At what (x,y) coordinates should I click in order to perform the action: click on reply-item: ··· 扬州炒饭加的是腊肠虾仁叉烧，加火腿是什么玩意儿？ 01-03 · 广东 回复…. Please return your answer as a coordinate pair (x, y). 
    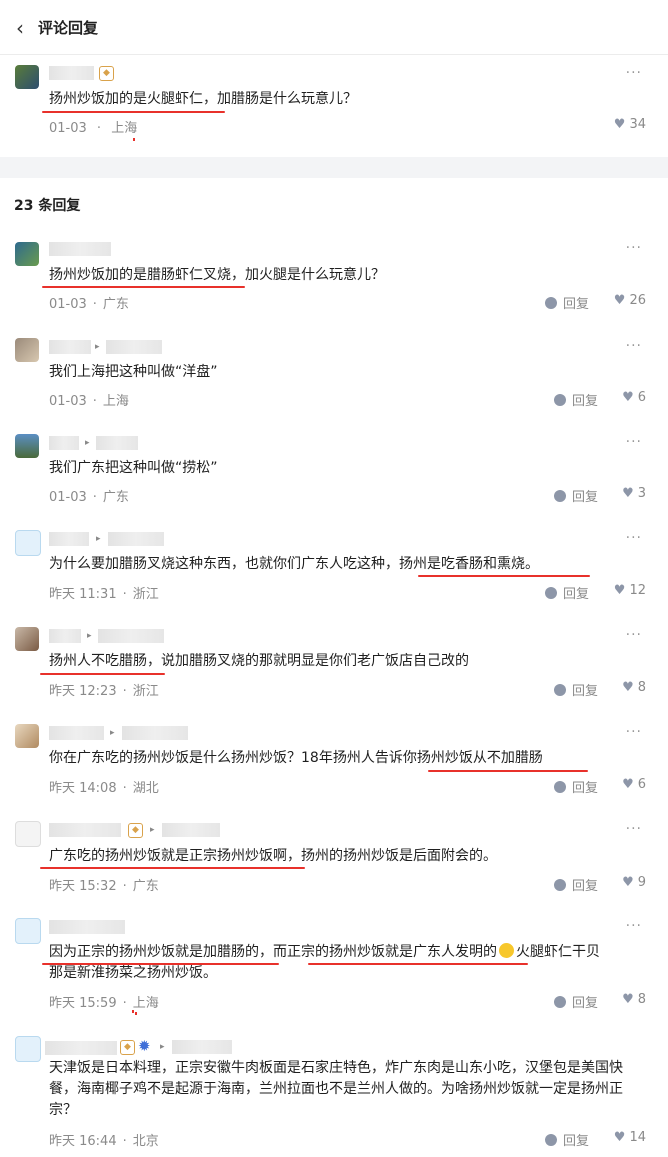
    Looking at the image, I should click on (334, 280).